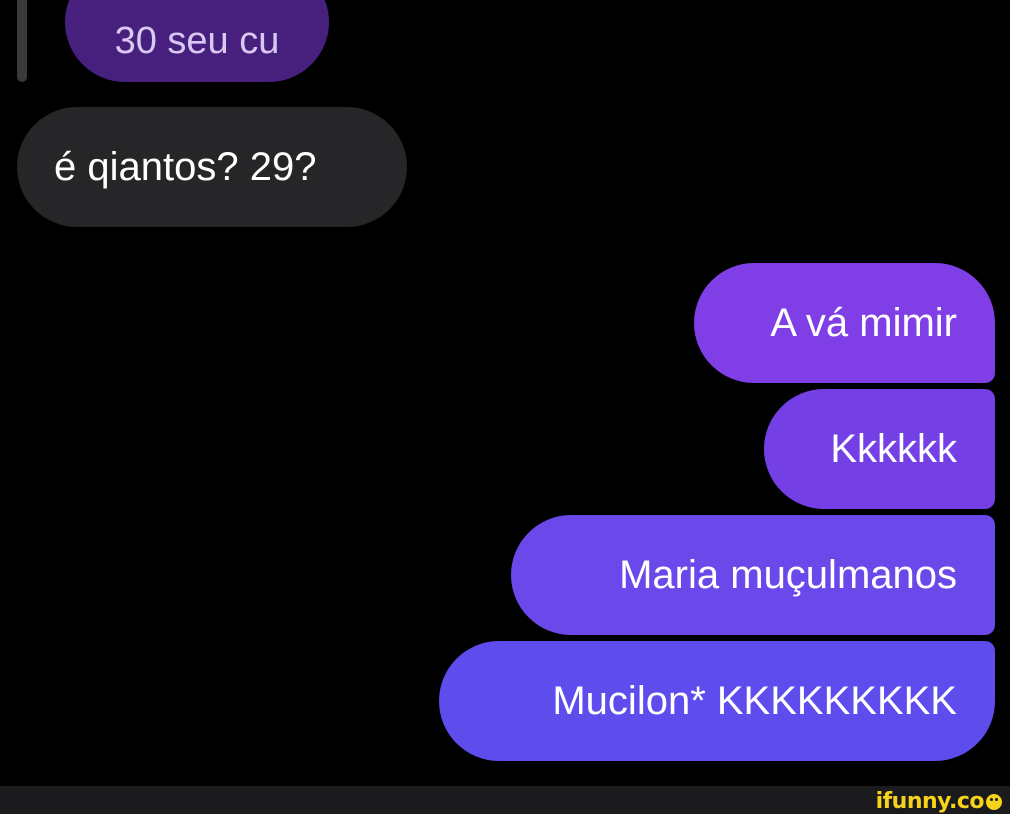 The width and height of the screenshot is (1010, 814). What do you see at coordinates (788, 574) in the screenshot?
I see `sent-message-text: Maria muçulmanos` at bounding box center [788, 574].